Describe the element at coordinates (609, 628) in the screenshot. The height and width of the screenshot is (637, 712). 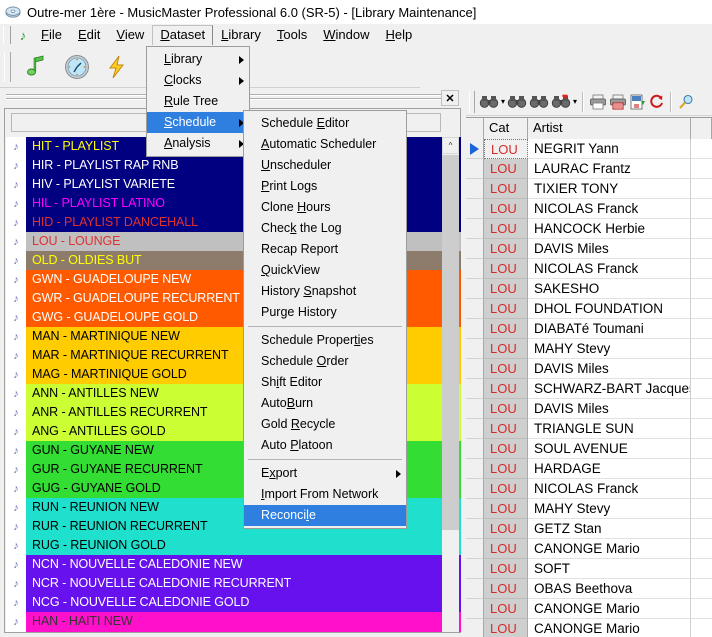
I see `cell-artist: CANONGE Mario` at that location.